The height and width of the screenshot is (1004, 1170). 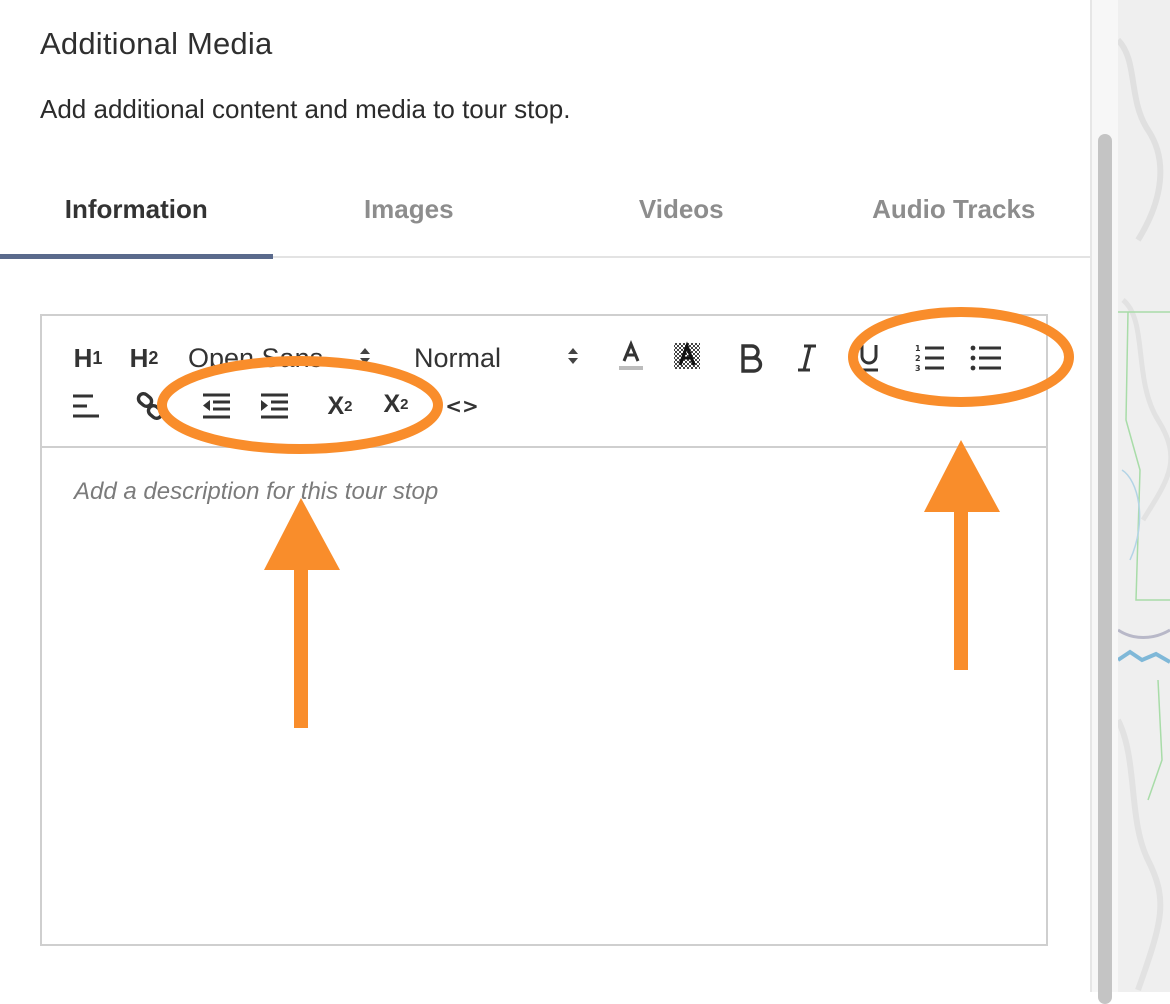 I want to click on indent-decrease-icon, so click(x=216, y=406).